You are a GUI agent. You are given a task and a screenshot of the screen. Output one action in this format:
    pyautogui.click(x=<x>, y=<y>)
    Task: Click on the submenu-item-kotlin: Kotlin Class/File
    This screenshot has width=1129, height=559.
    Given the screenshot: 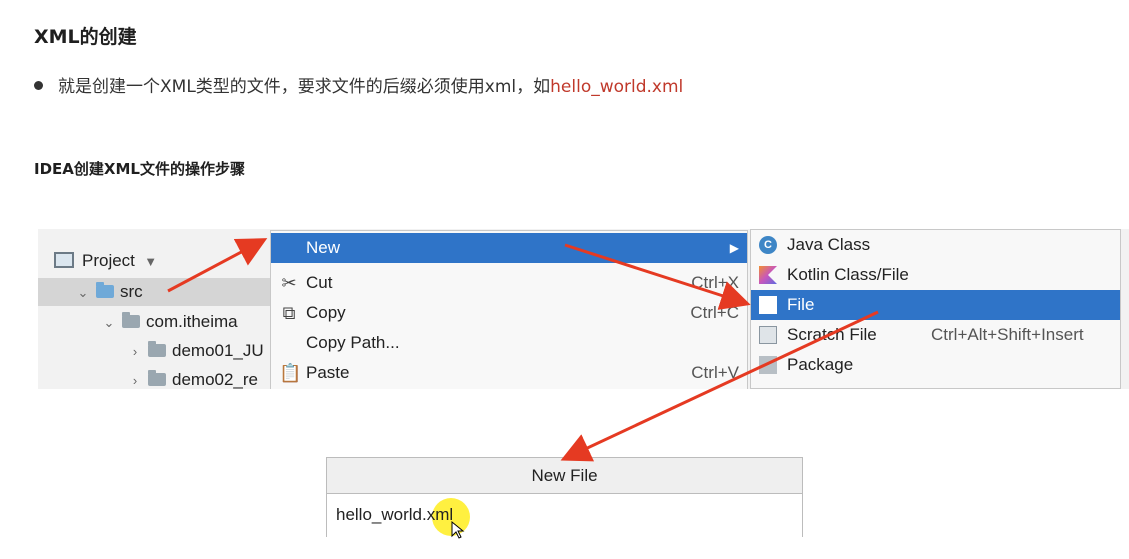 What is the action you would take?
    pyautogui.click(x=935, y=275)
    